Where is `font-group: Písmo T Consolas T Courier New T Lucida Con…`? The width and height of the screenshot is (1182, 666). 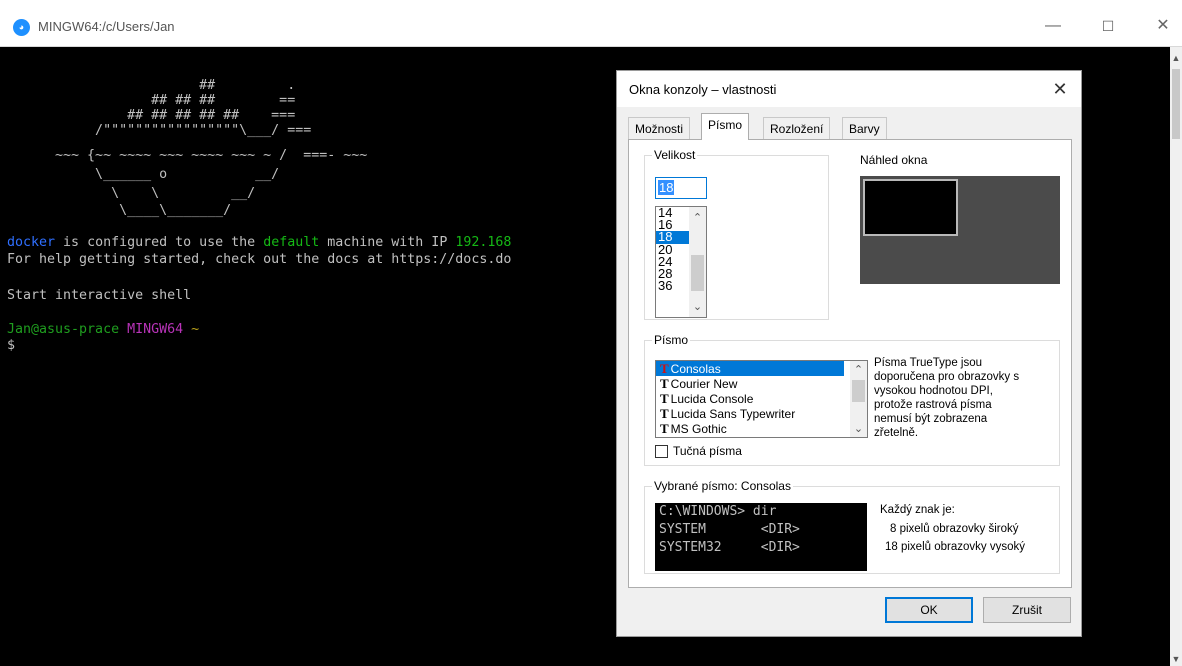 font-group: Písmo T Consolas T Courier New T Lucida Con… is located at coordinates (852, 399).